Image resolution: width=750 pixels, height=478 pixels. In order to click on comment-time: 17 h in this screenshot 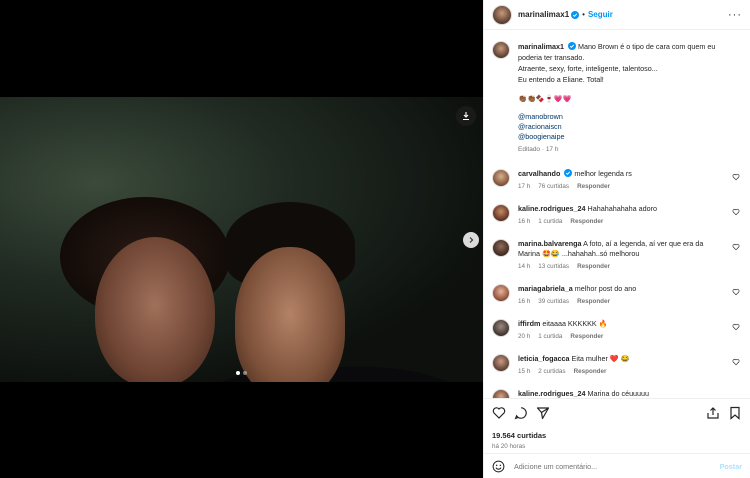, I will do `click(524, 186)`.